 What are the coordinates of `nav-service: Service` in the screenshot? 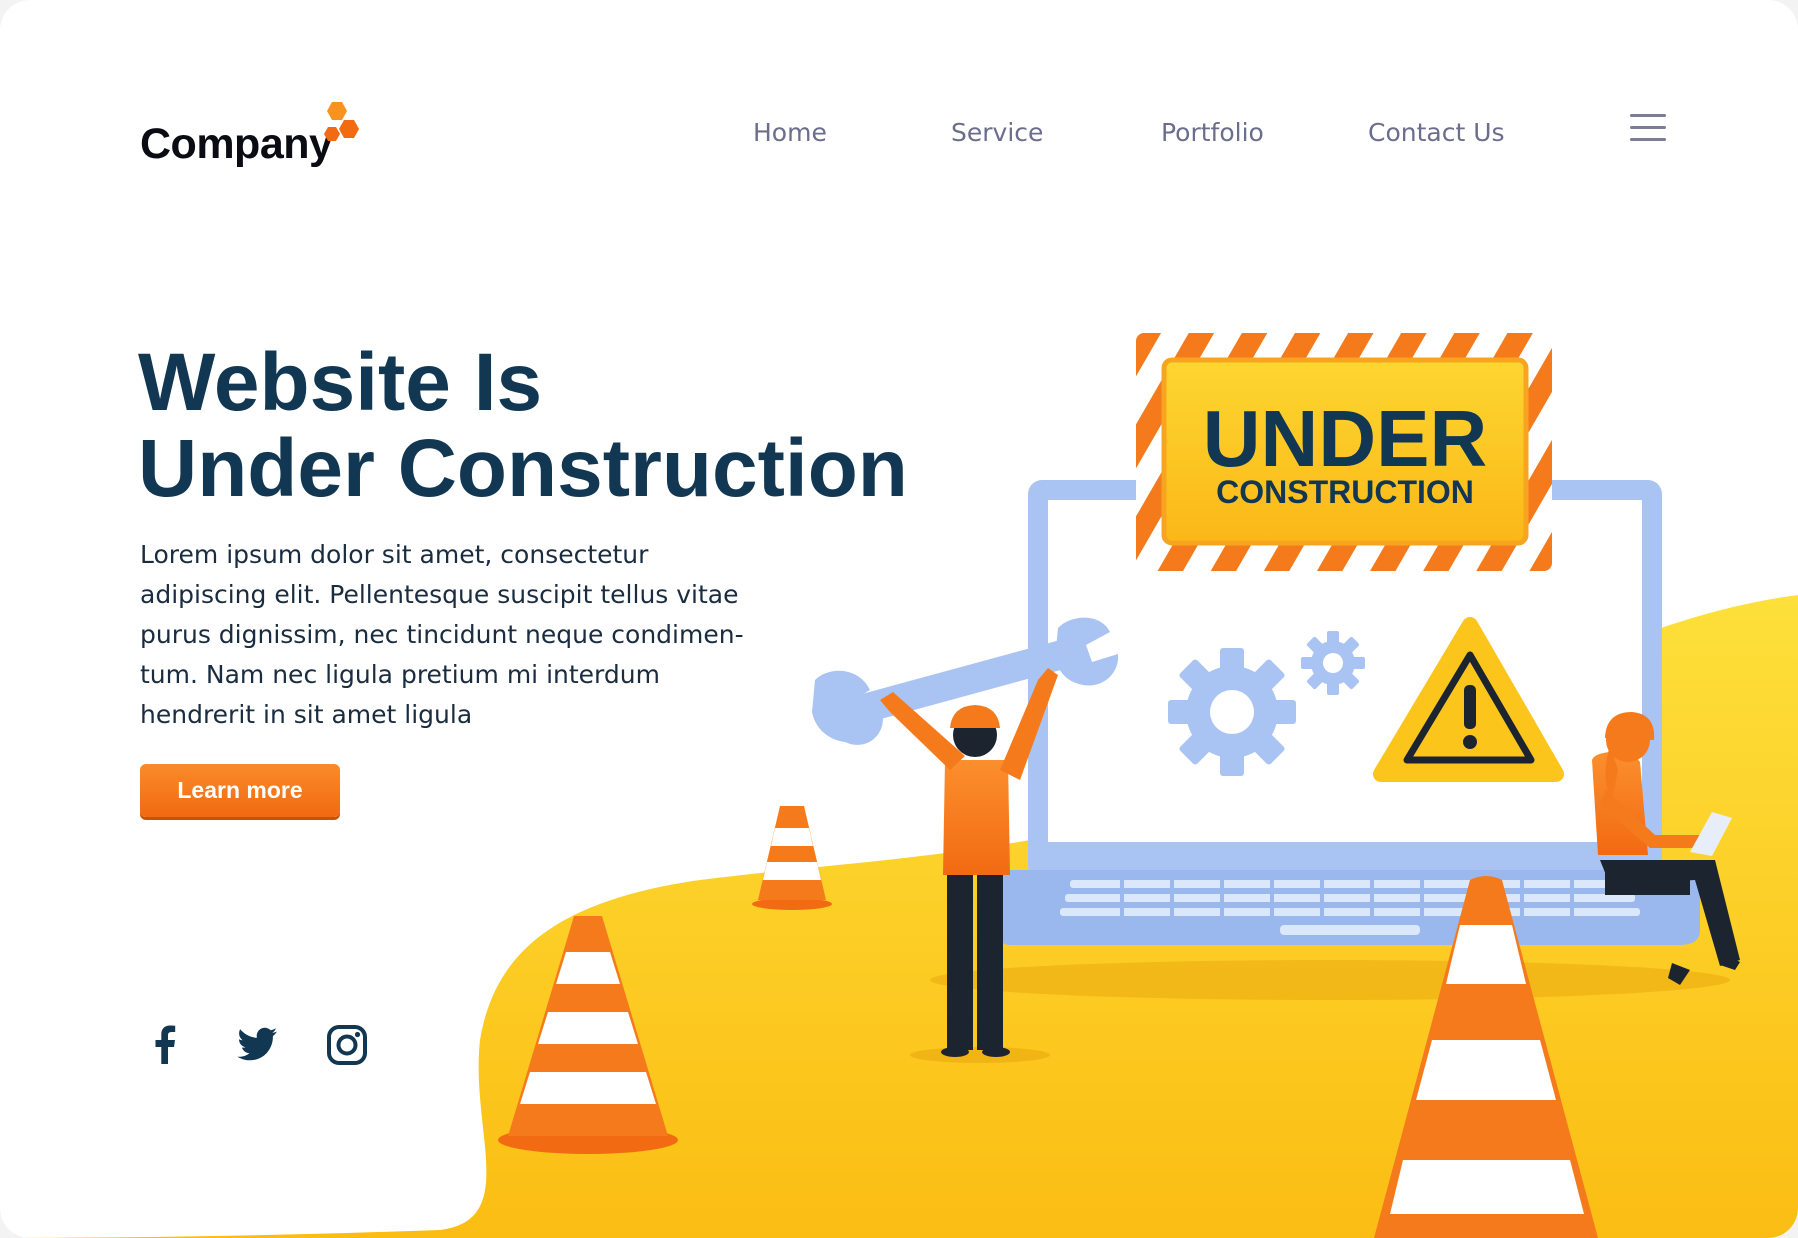 It's located at (997, 132).